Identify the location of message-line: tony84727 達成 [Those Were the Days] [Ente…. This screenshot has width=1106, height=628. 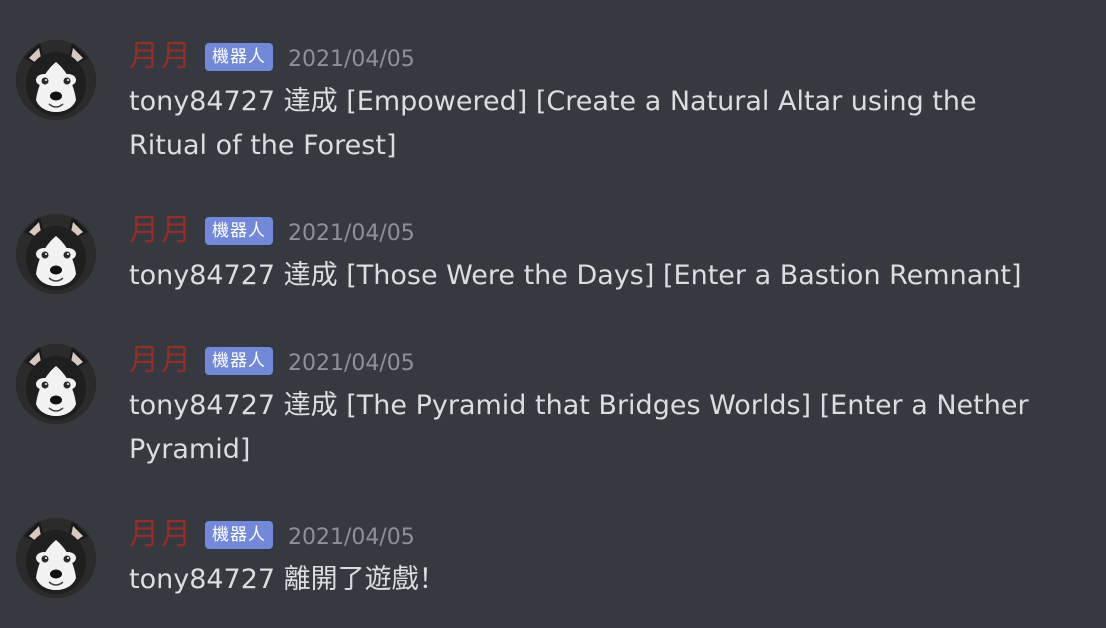
(575, 275).